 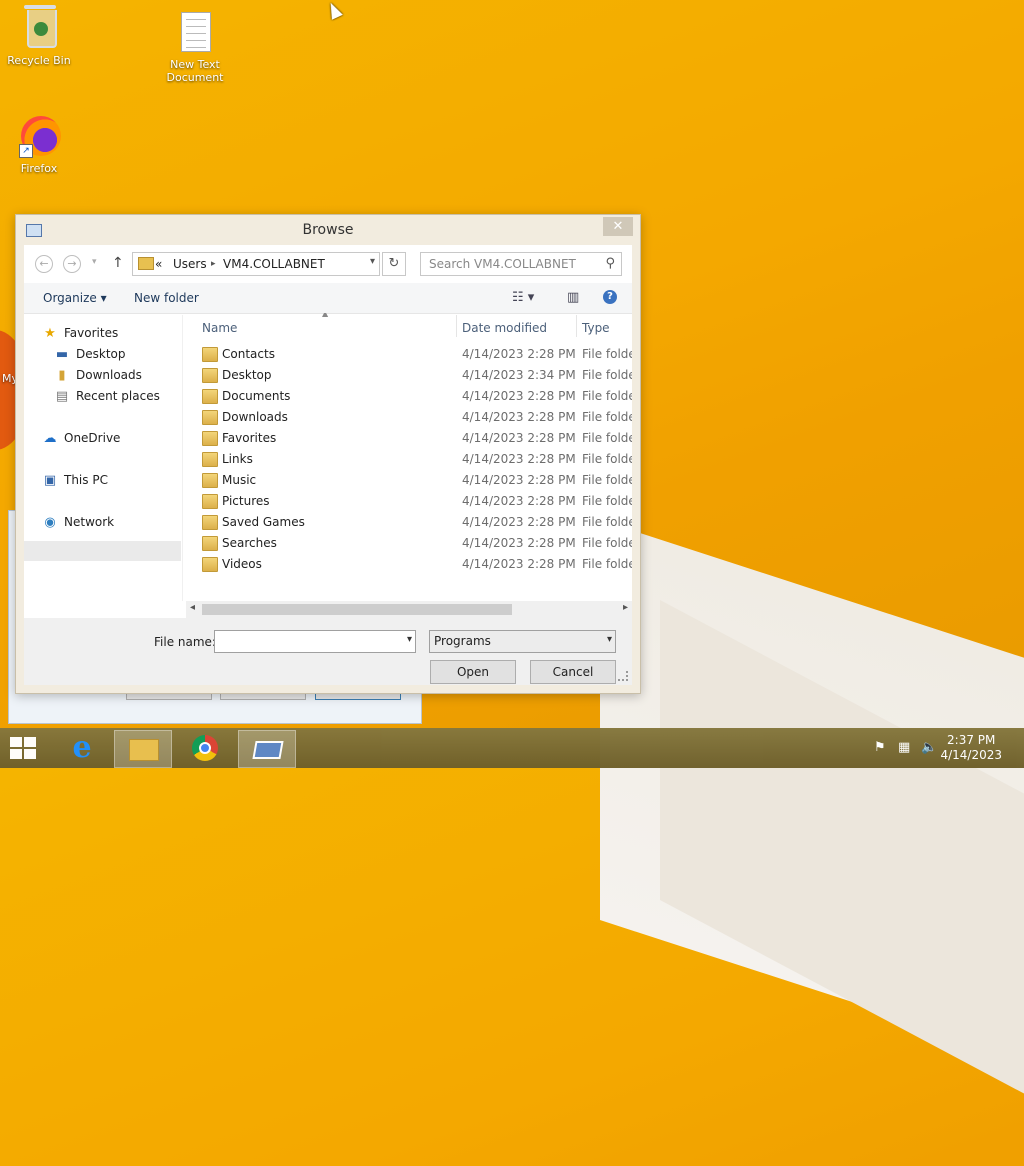 I want to click on scrollbar-thumb, so click(x=357, y=609).